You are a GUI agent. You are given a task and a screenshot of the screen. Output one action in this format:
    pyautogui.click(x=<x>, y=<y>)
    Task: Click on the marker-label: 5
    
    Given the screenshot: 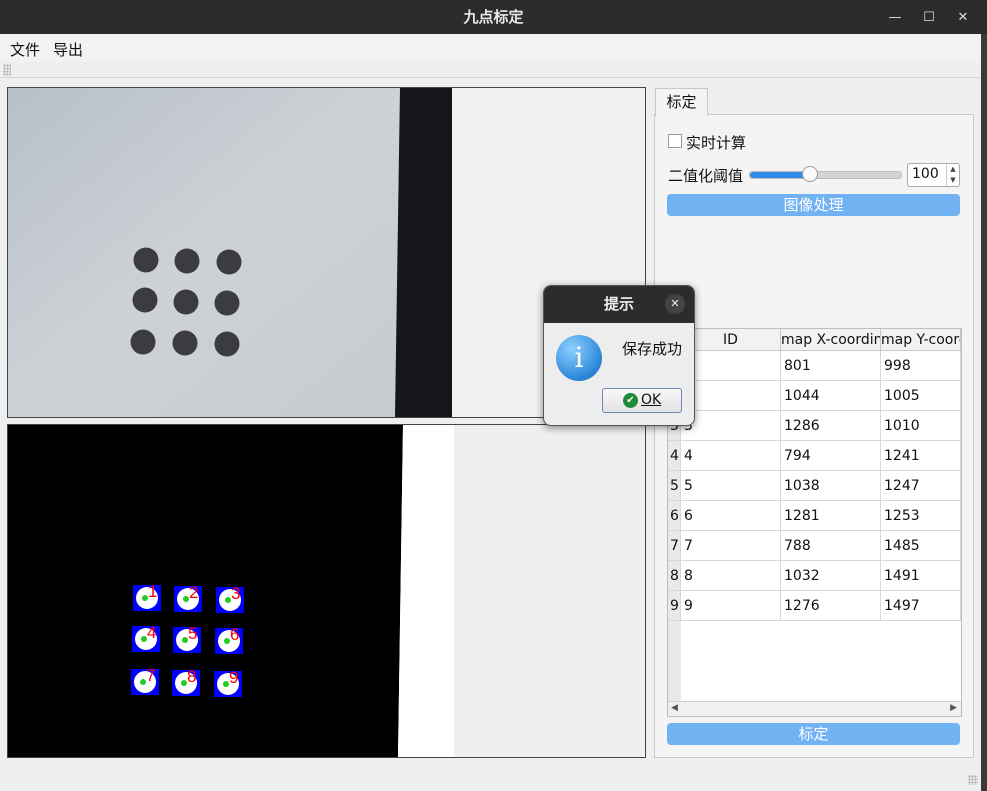 What is the action you would take?
    pyautogui.click(x=192, y=633)
    